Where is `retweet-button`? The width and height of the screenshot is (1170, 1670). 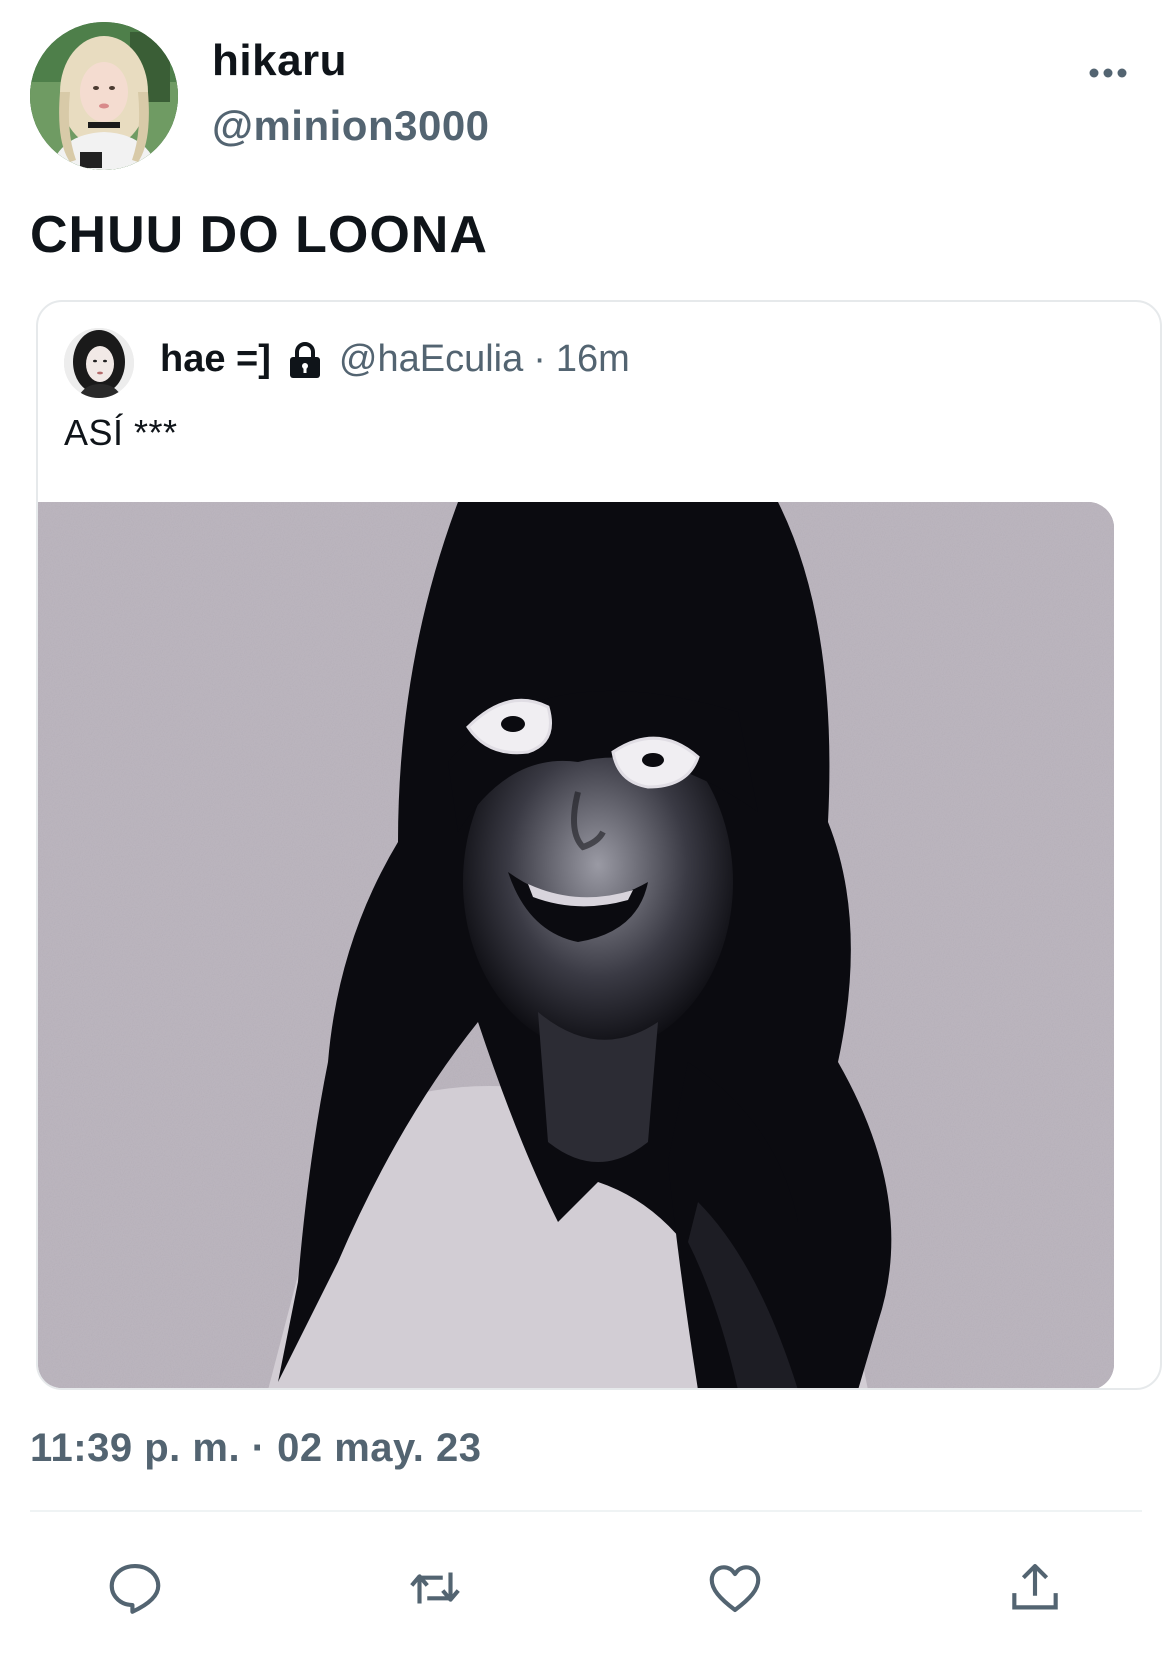 retweet-button is located at coordinates (435, 1588).